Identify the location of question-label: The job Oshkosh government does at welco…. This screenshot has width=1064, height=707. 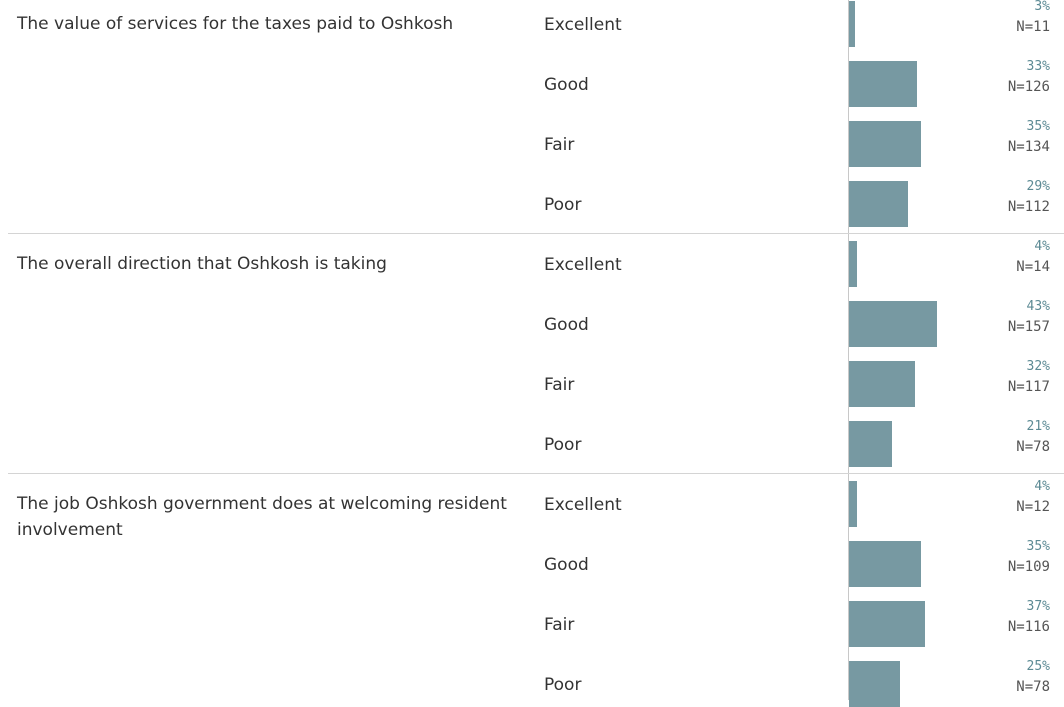
(262, 517).